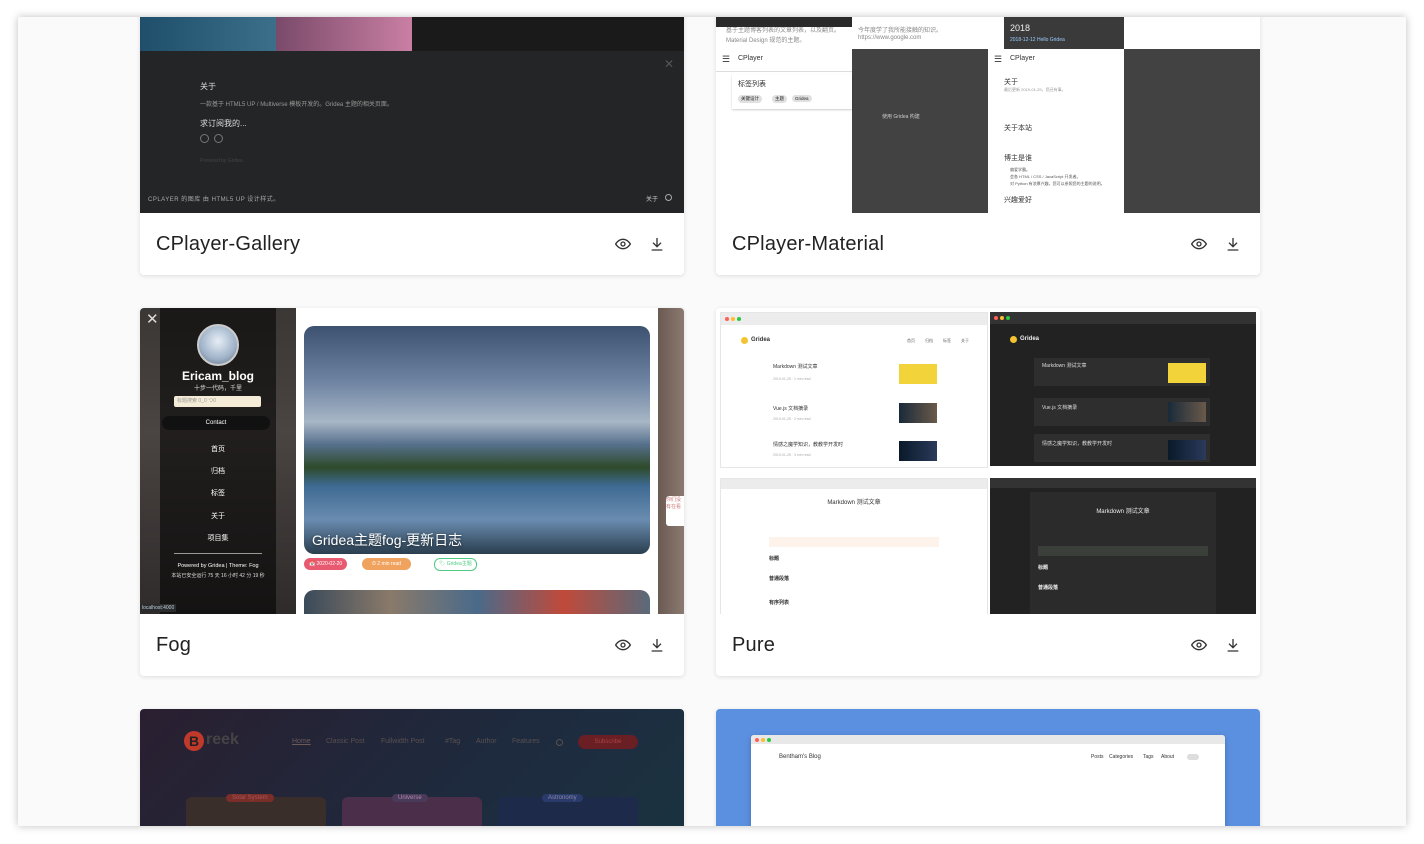 This screenshot has width=1424, height=844. What do you see at coordinates (802, 98) in the screenshot?
I see `tag-chip: Gridea` at bounding box center [802, 98].